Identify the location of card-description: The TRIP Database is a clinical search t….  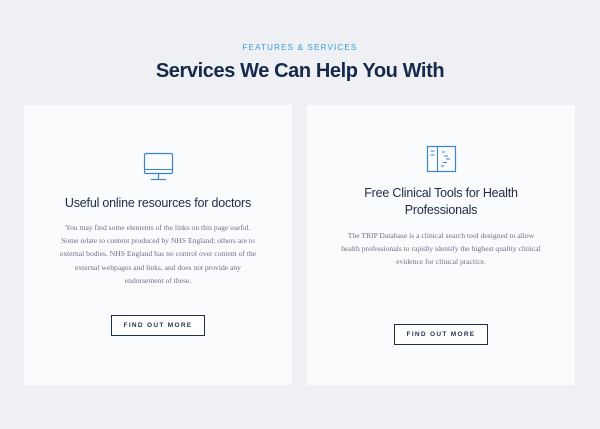
(441, 249).